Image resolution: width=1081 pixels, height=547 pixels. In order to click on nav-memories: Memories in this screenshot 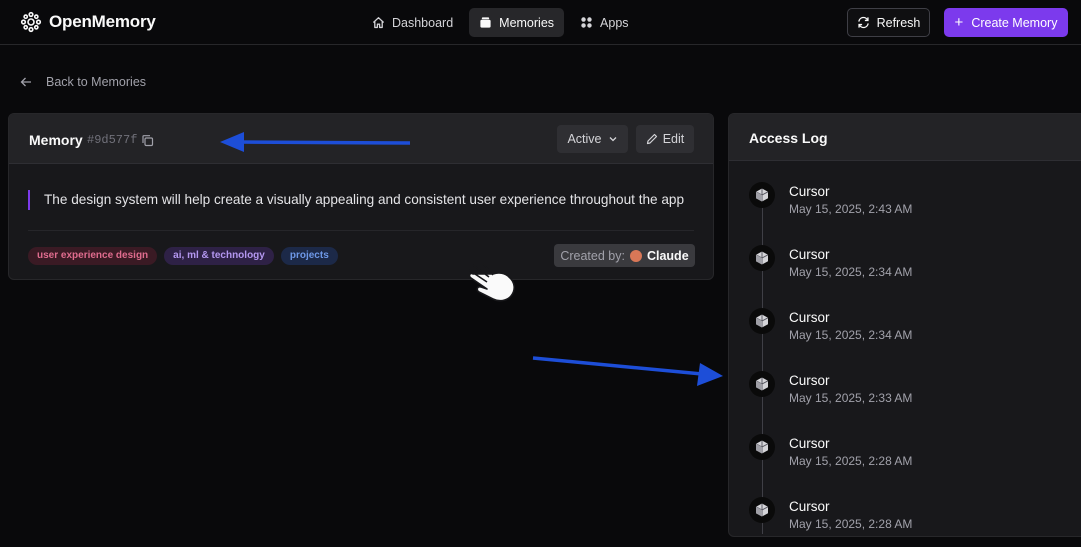, I will do `click(517, 22)`.